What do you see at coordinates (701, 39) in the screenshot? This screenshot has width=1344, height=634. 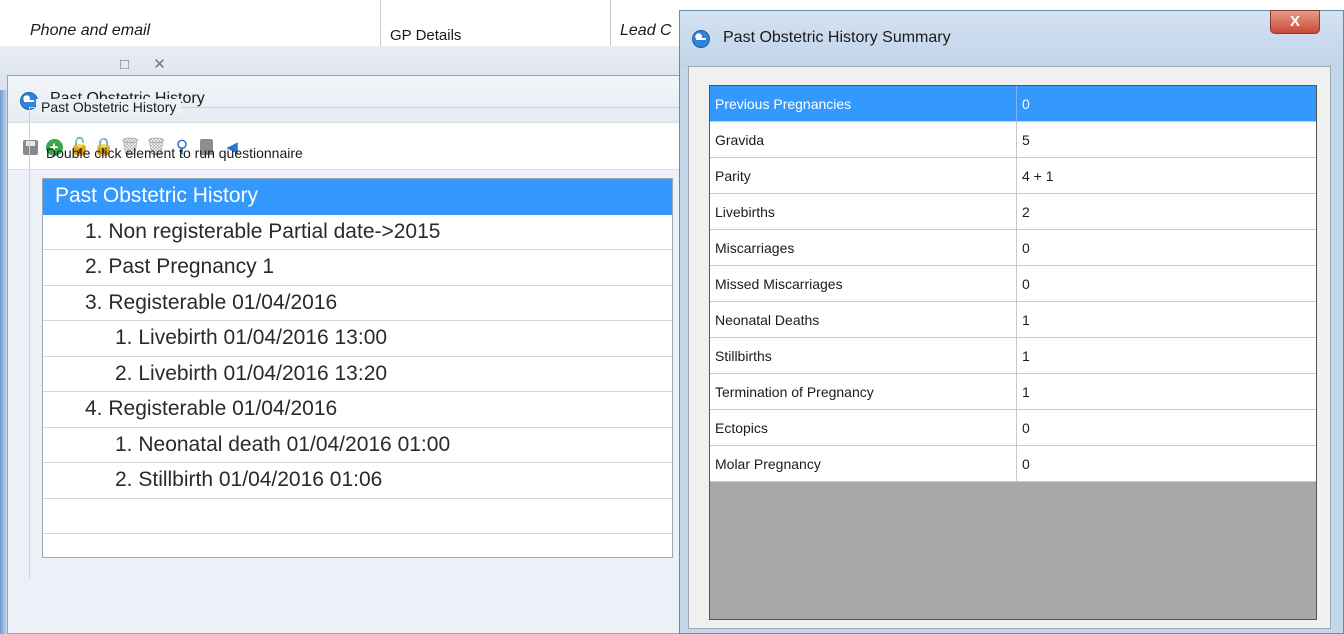 I see `app-globe-icon` at bounding box center [701, 39].